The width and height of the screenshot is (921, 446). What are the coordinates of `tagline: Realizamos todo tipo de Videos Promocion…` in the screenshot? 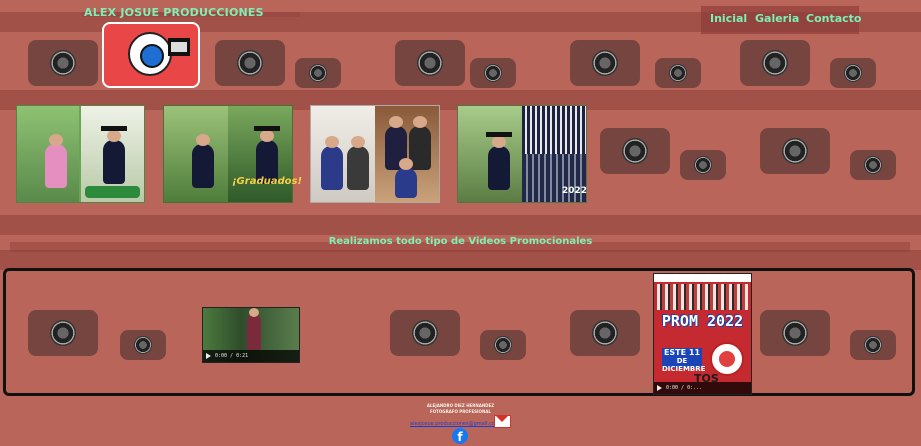 It's located at (460, 241).